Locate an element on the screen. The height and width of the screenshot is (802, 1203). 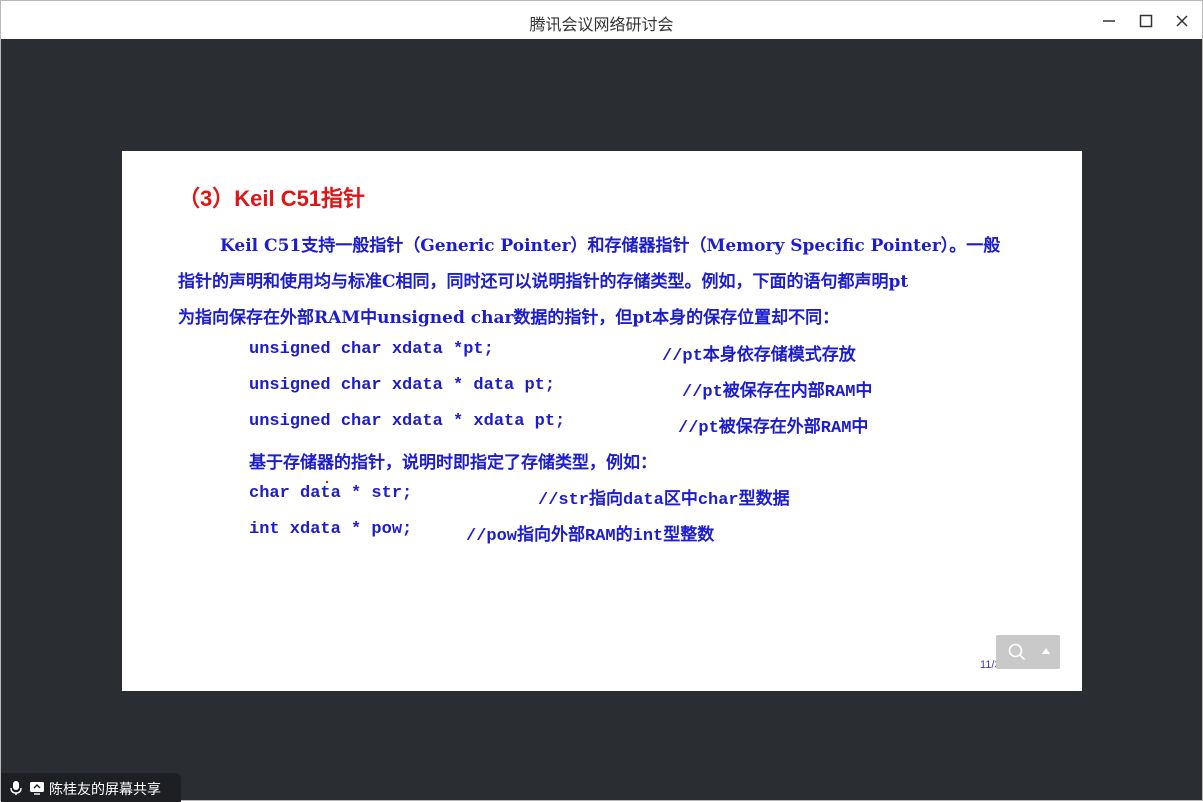
close-button is located at coordinates (1182, 21).